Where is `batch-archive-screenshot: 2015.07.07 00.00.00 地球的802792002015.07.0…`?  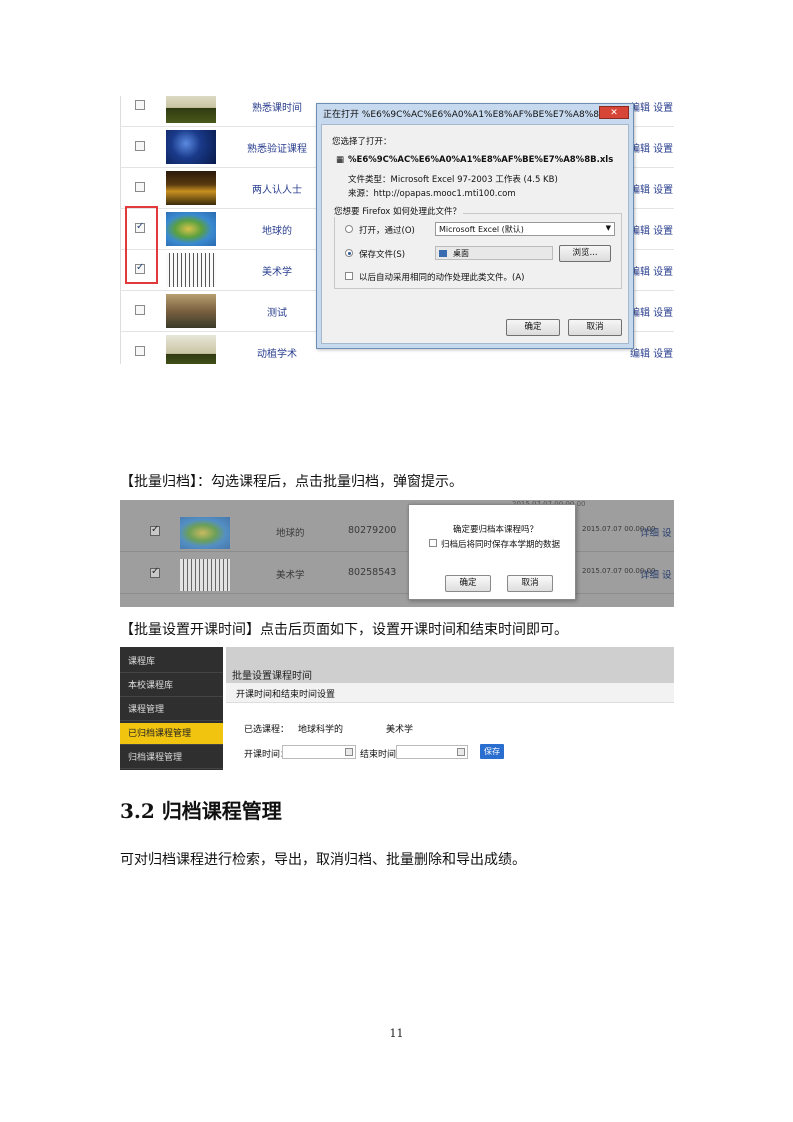
batch-archive-screenshot: 2015.07.07 00.00.00 地球的802792002015.07.0… is located at coordinates (397, 553).